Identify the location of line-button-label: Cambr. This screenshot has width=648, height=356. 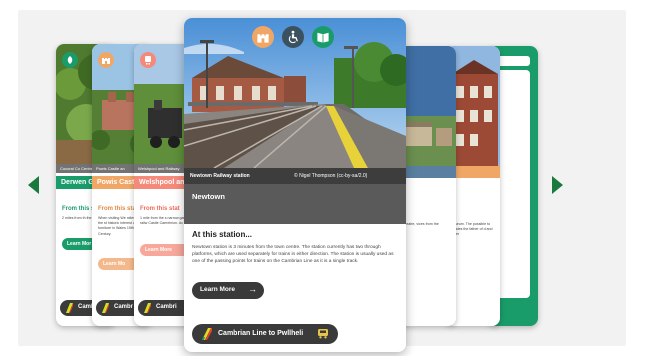
(124, 307).